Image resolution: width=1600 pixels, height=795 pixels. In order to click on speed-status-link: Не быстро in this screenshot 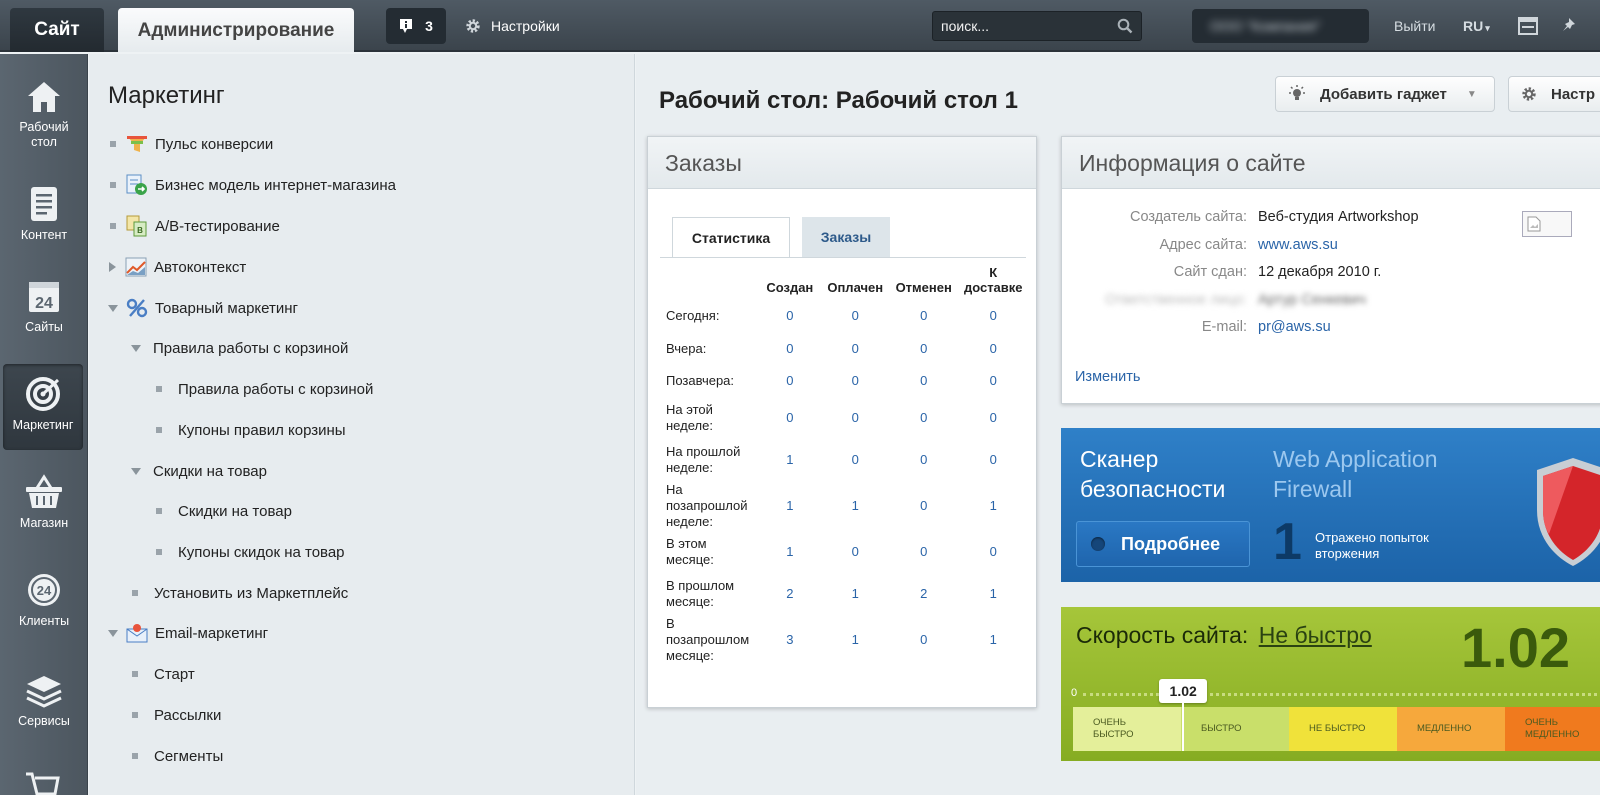, I will do `click(1315, 635)`.